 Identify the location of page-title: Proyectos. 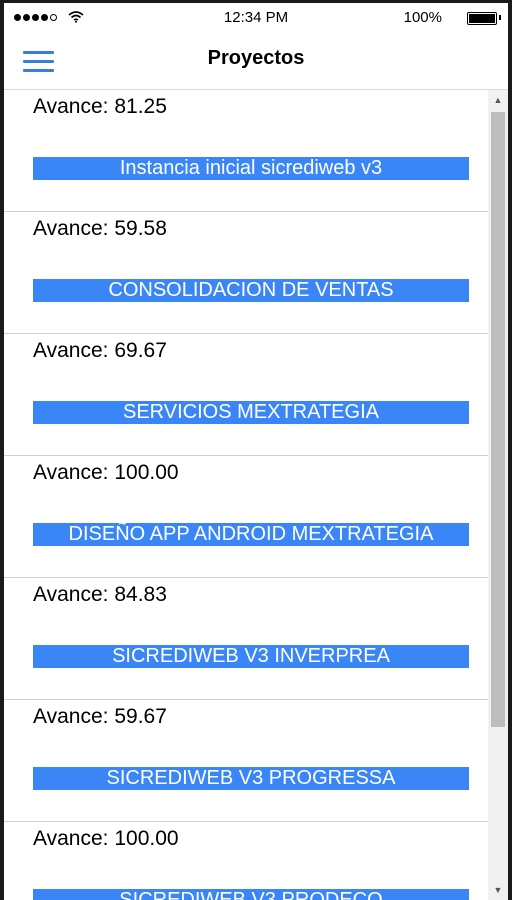
(256, 58).